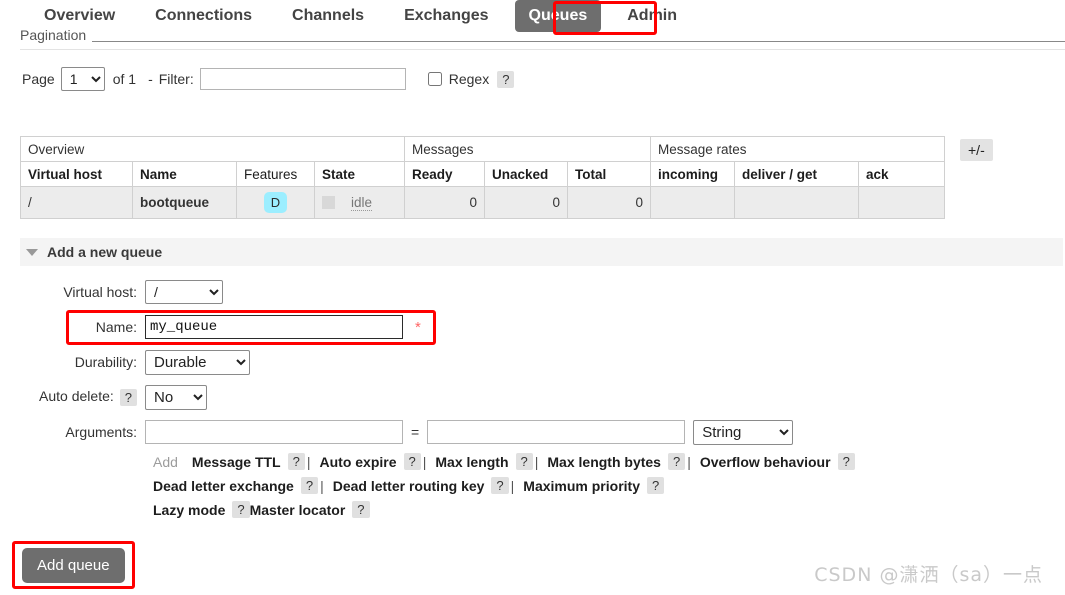 The image size is (1065, 595). What do you see at coordinates (101, 432) in the screenshot?
I see `arguments-label: Arguments:` at bounding box center [101, 432].